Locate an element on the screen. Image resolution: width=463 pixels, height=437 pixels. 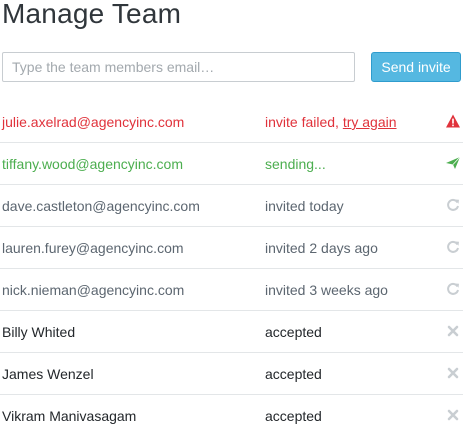
member-row: Vikram Manivasagam accepted is located at coordinates (231, 416).